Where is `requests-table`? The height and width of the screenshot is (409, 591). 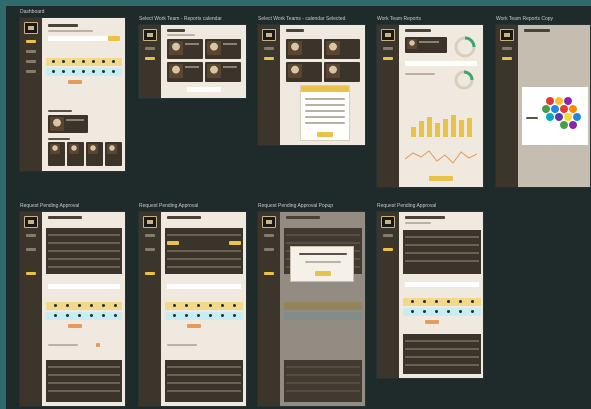 requests-table is located at coordinates (442, 252).